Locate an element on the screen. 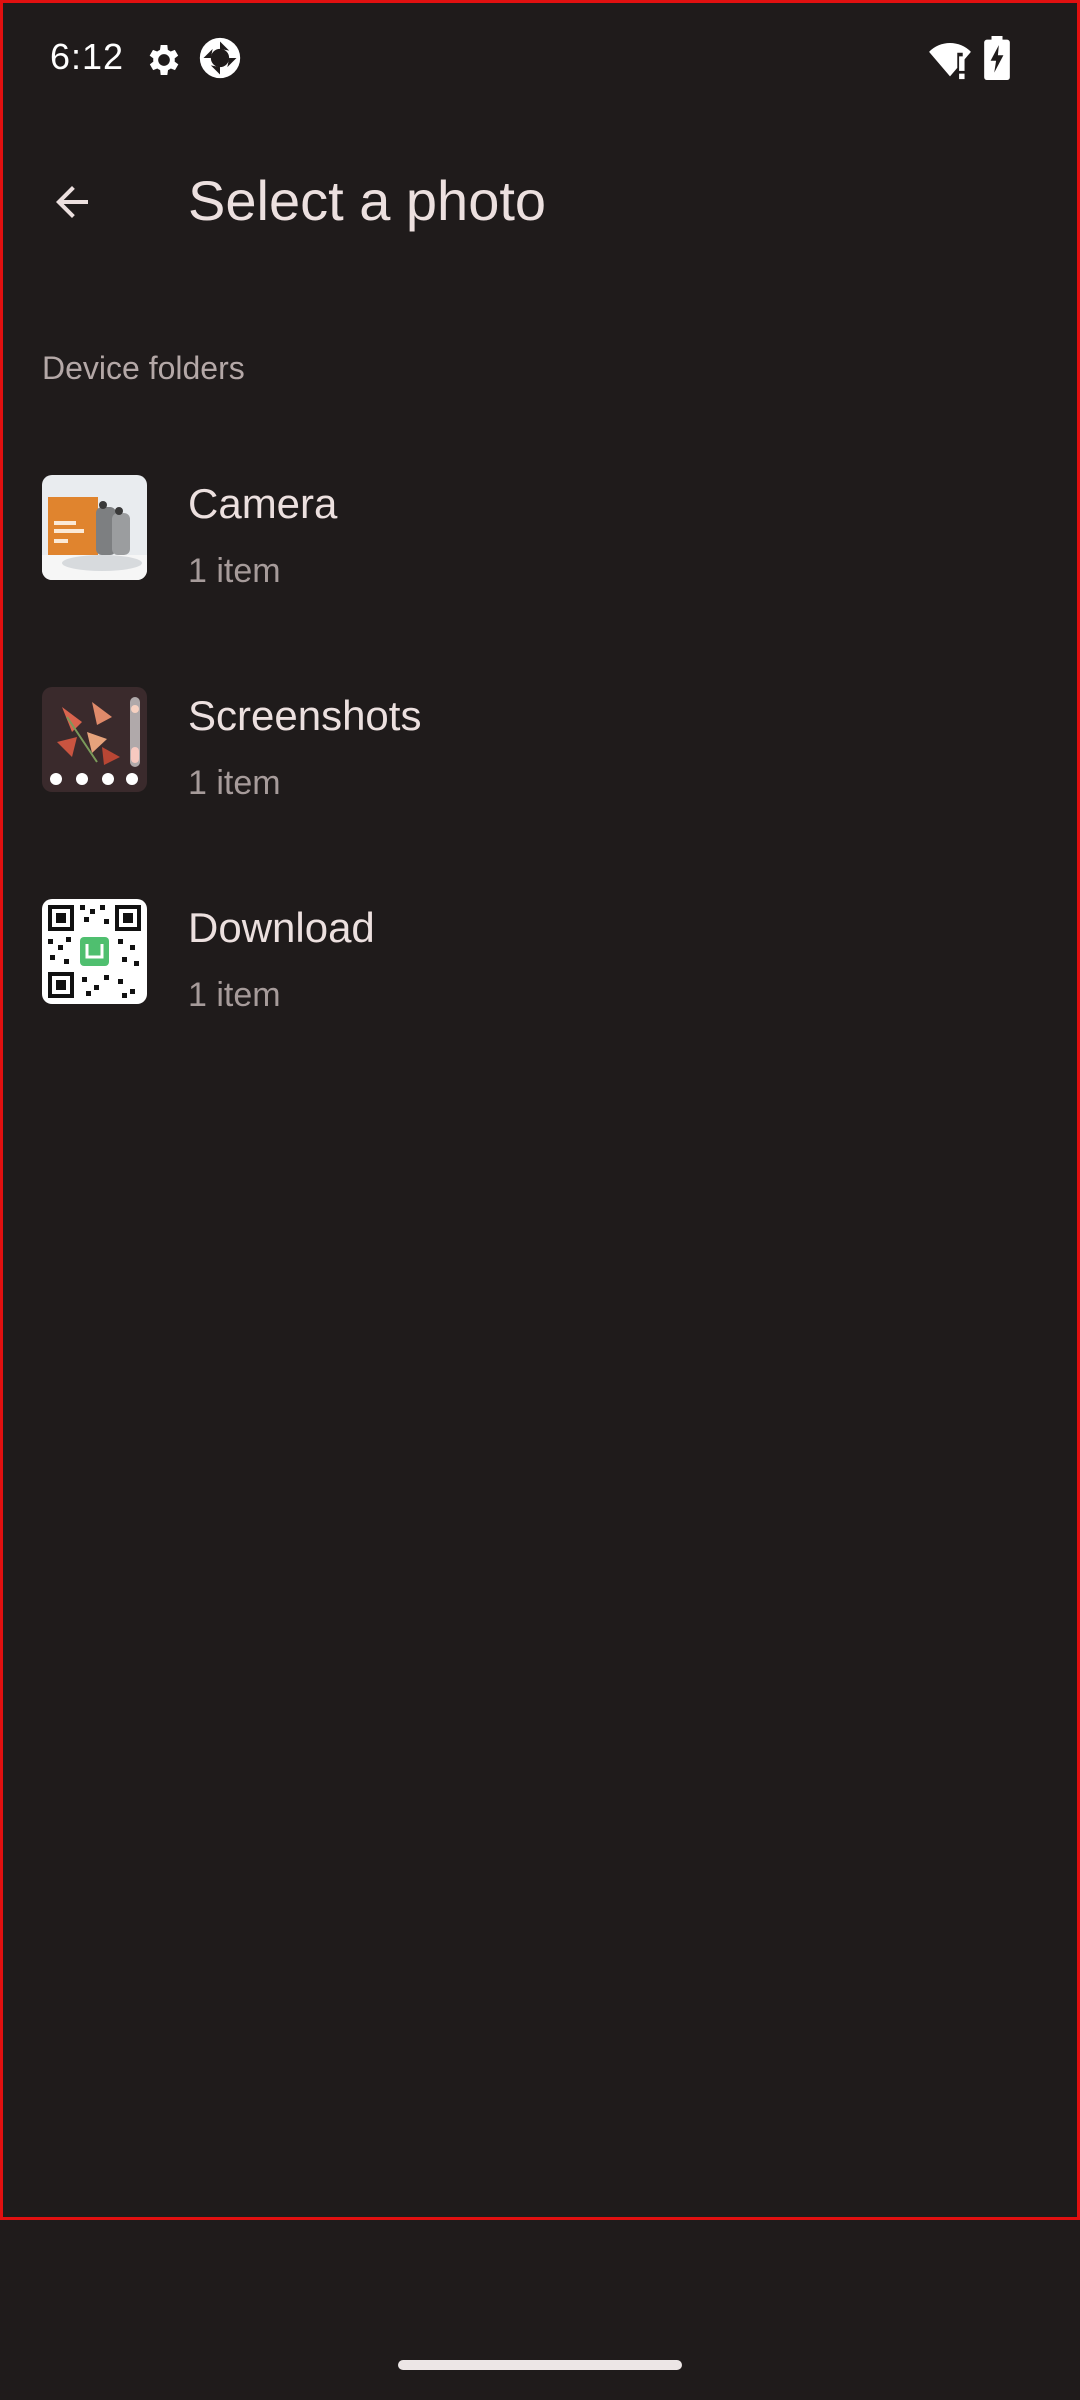 Image resolution: width=1080 pixels, height=2400 pixels. app-shutter-icon is located at coordinates (220, 58).